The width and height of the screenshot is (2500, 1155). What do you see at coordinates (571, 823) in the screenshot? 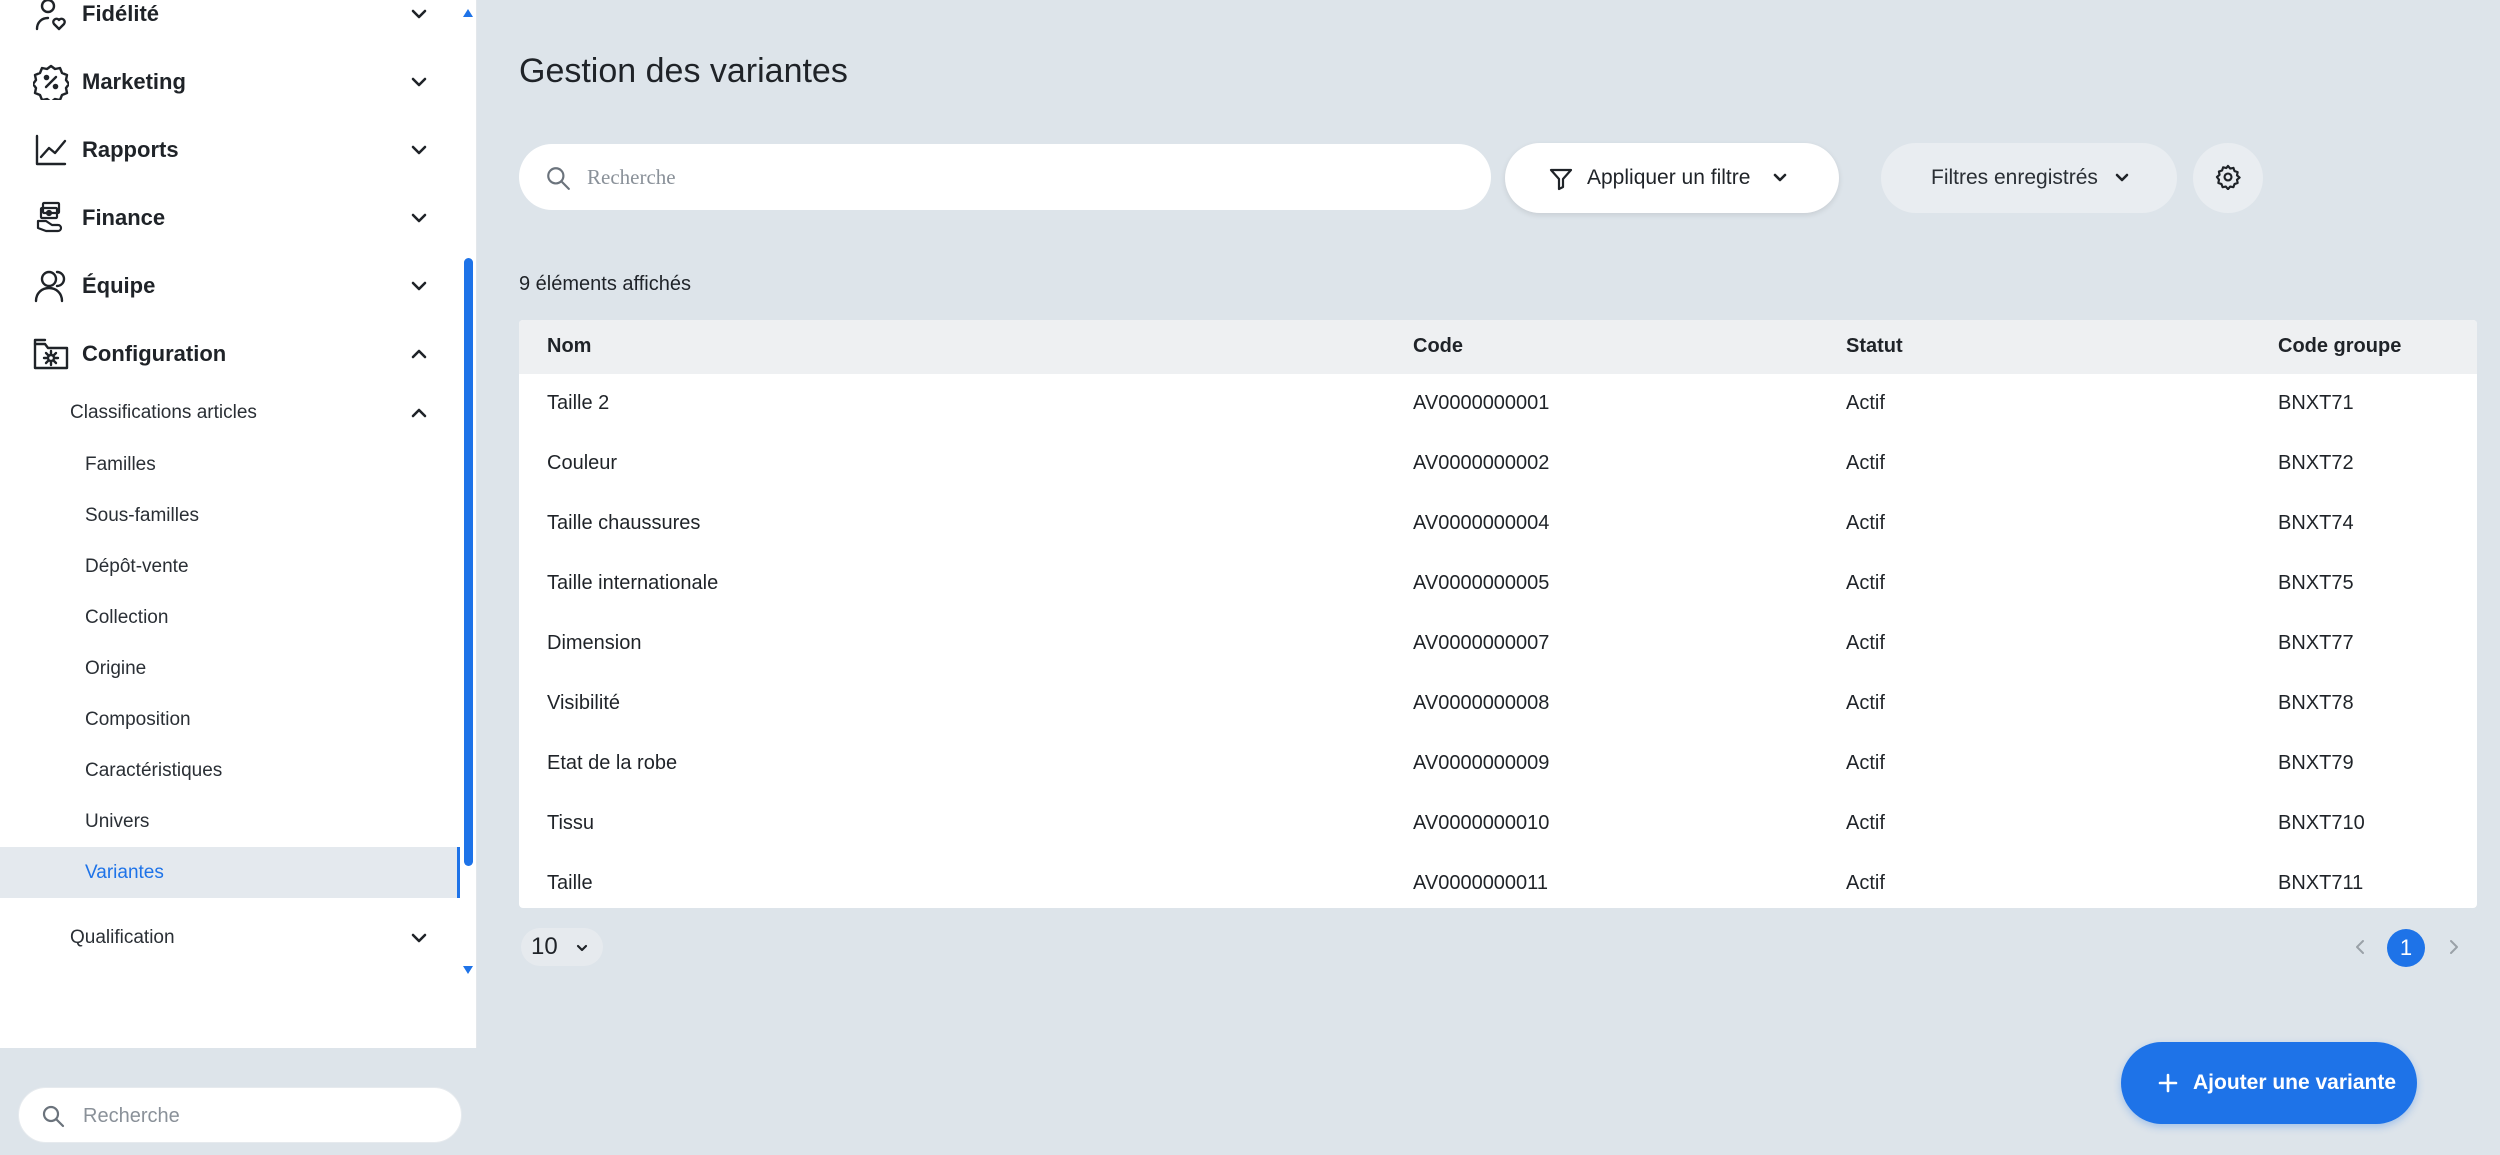
I see `cell-nom: Tissu` at bounding box center [571, 823].